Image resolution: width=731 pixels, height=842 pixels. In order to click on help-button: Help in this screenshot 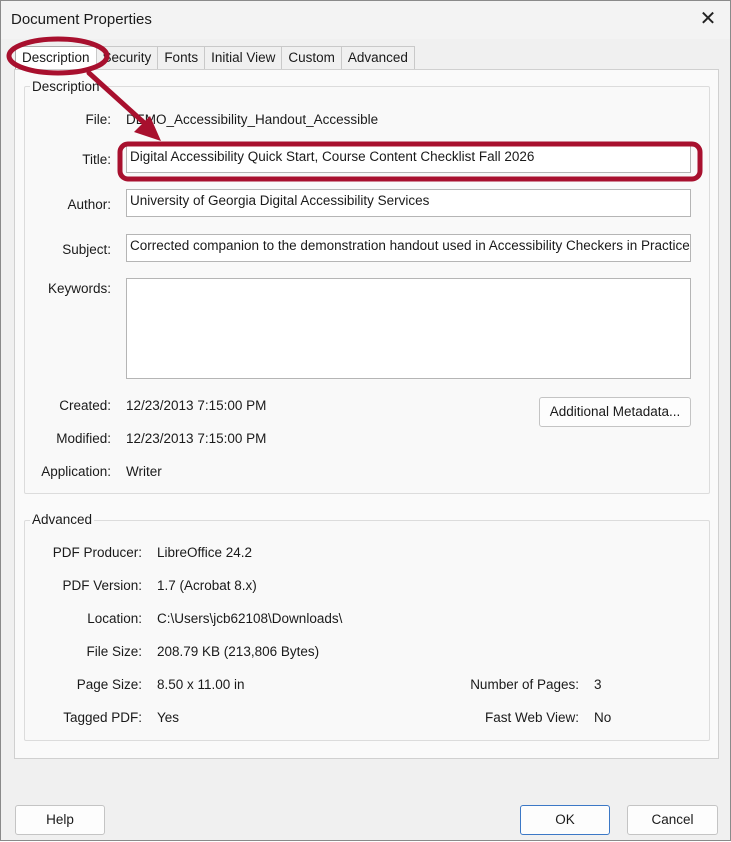, I will do `click(60, 820)`.